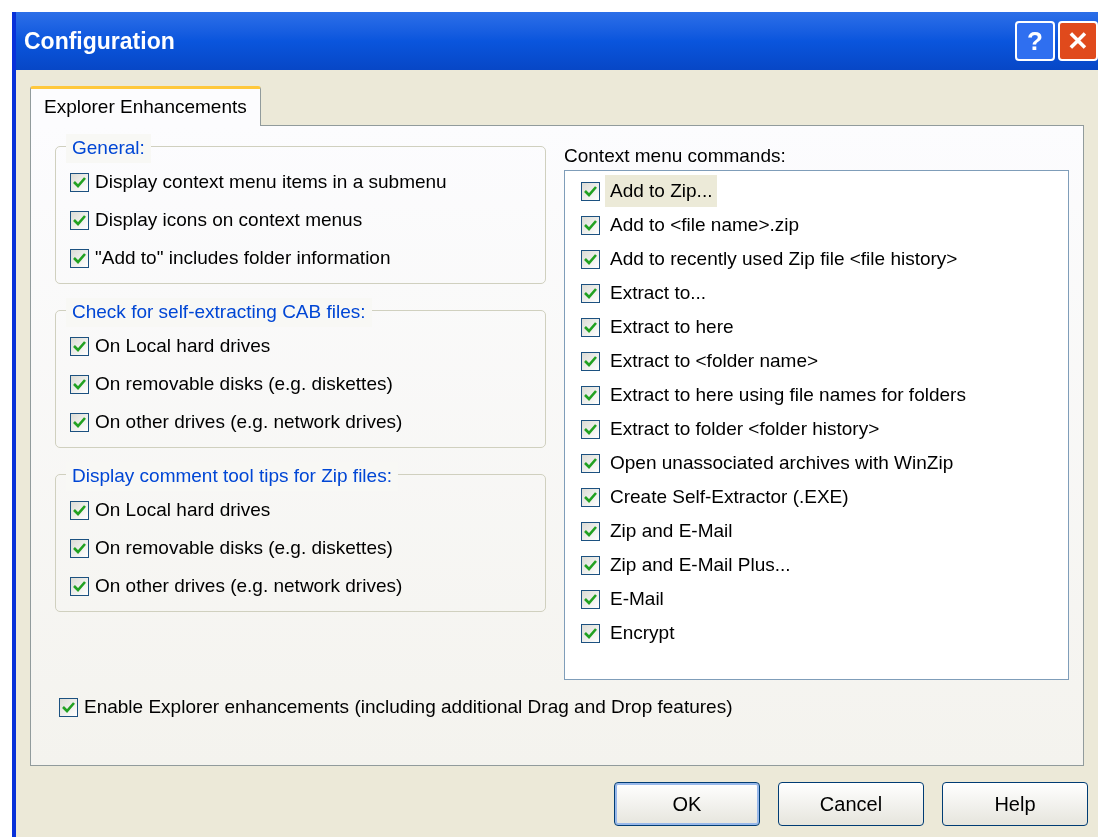  I want to click on dialog-button: Help, so click(1015, 804).